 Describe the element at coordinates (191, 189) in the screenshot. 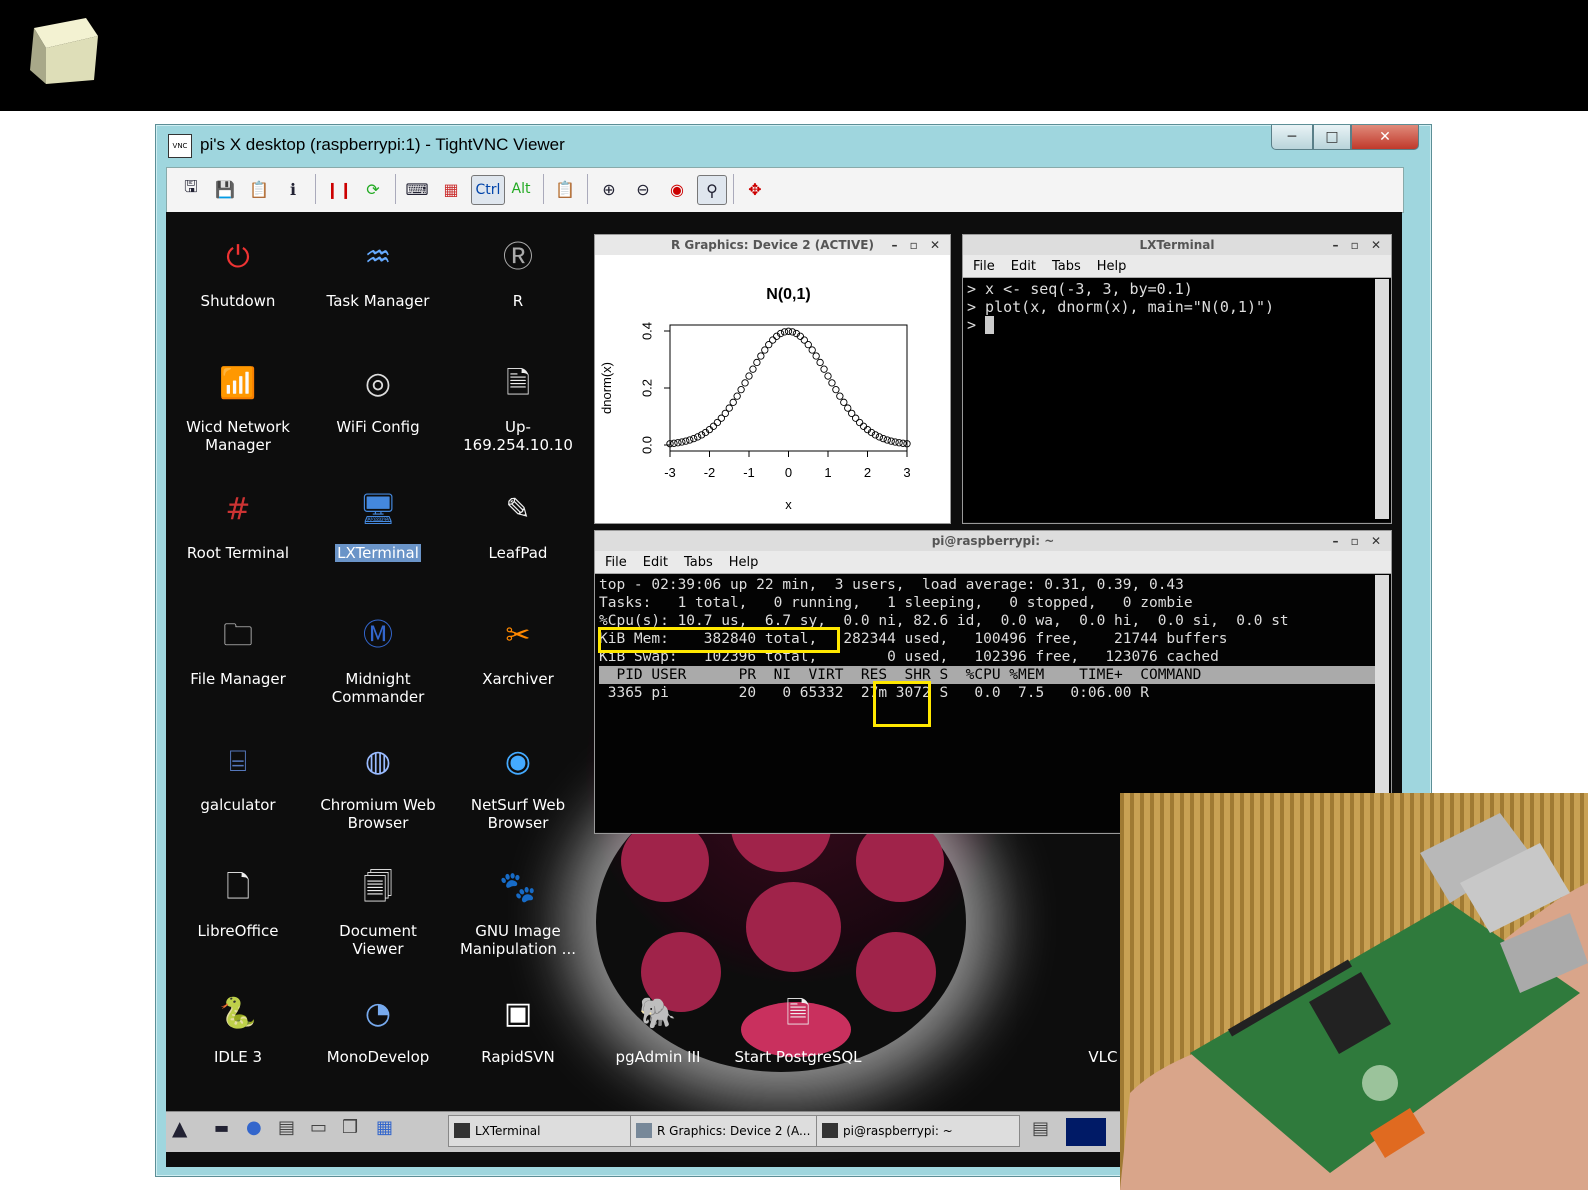

I see `new-connection-icon: 🖫` at that location.